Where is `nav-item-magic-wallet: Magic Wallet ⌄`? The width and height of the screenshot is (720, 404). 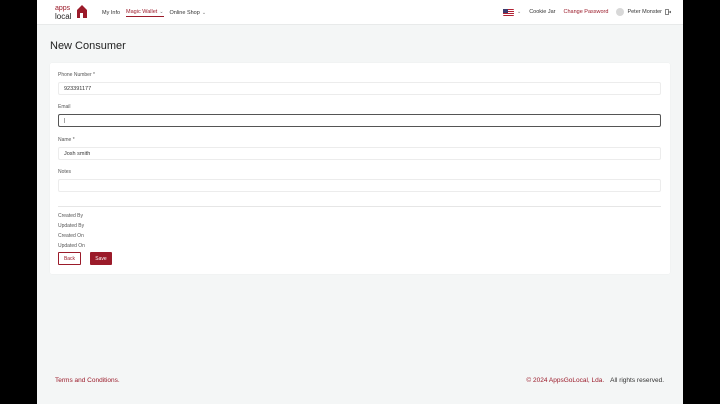
nav-item-magic-wallet: Magic Wallet ⌄ is located at coordinates (145, 13).